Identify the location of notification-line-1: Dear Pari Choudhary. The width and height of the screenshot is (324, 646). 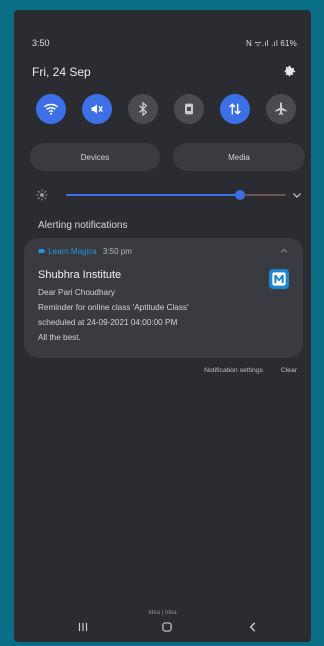
(76, 292).